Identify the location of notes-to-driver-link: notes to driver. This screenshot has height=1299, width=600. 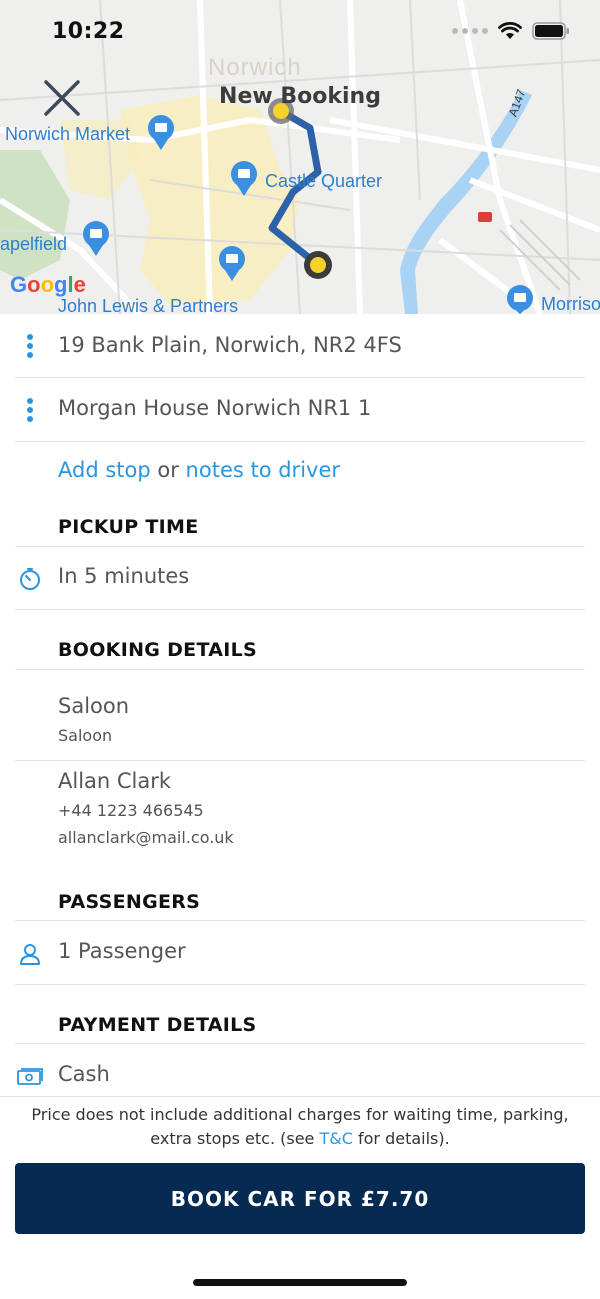
(263, 470).